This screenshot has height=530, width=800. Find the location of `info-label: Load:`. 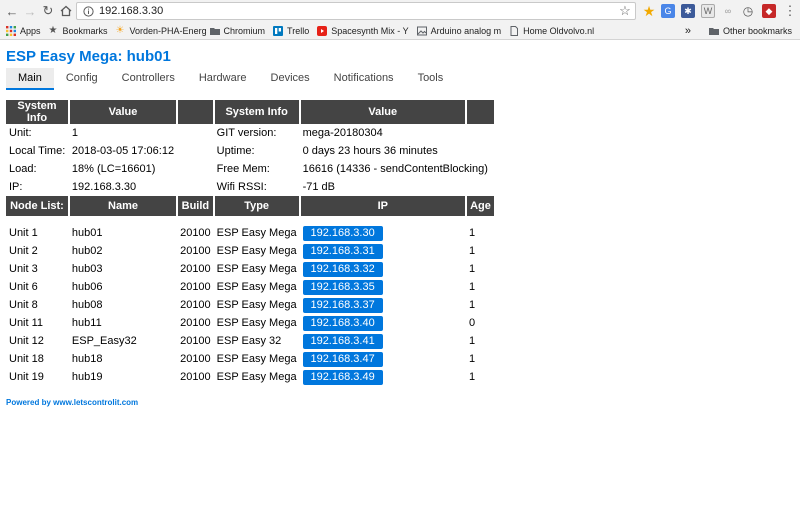

info-label: Load: is located at coordinates (23, 169).